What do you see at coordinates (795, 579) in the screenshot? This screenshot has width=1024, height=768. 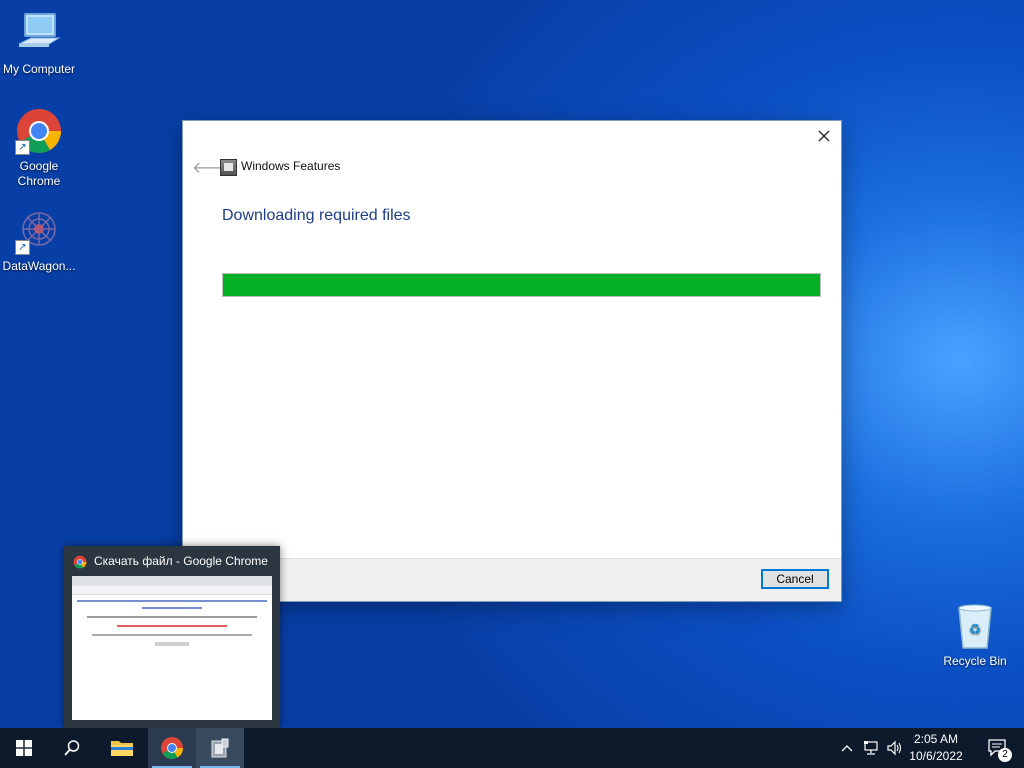 I see `cancel-button: Cancel` at bounding box center [795, 579].